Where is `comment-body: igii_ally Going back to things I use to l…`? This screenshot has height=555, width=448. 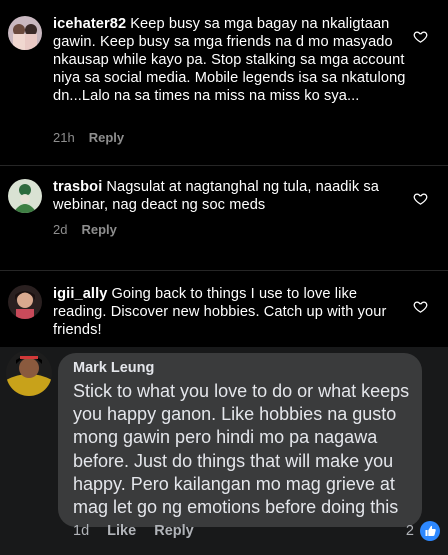
comment-body: igii_ally Going back to things I use to l… is located at coordinates (230, 312).